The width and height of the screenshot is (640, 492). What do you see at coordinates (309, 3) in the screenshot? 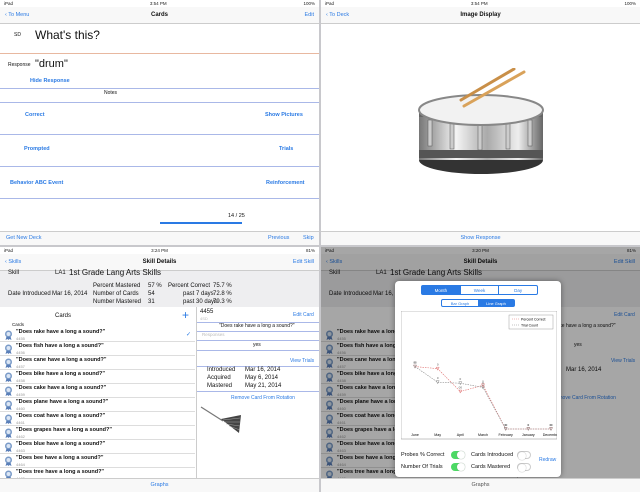
I see `battery: 100%` at bounding box center [309, 3].